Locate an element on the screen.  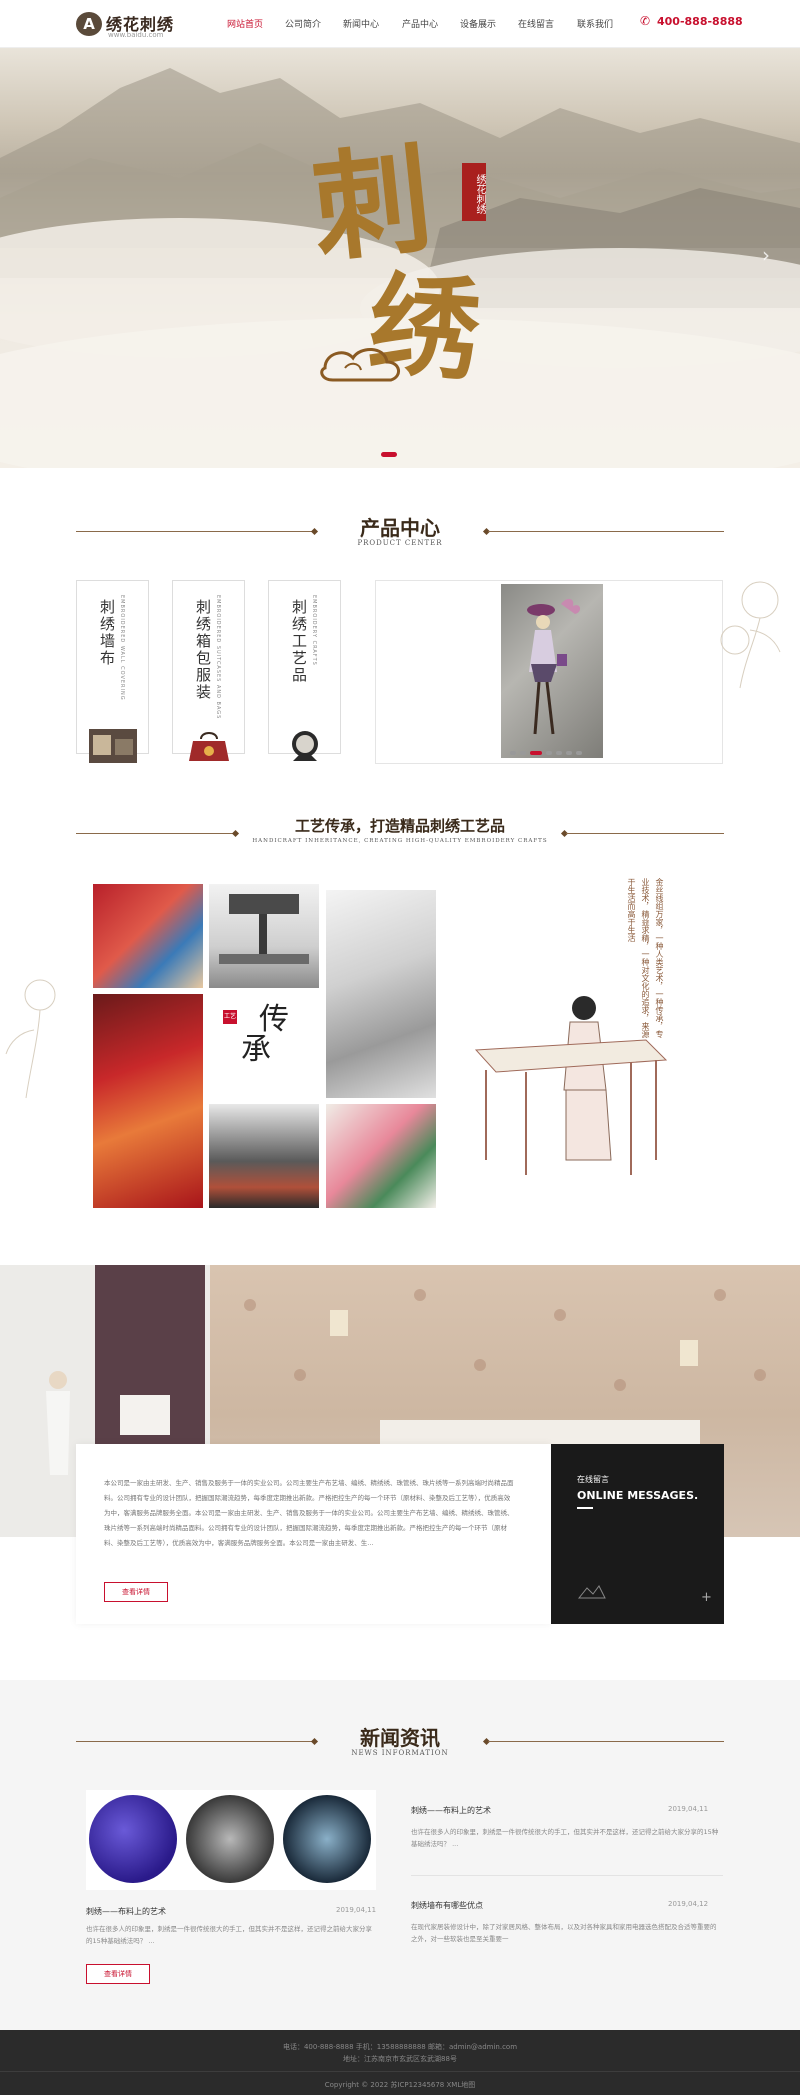
category-en: EMBROIDERY CRAFTS is located at coordinates (314, 630).